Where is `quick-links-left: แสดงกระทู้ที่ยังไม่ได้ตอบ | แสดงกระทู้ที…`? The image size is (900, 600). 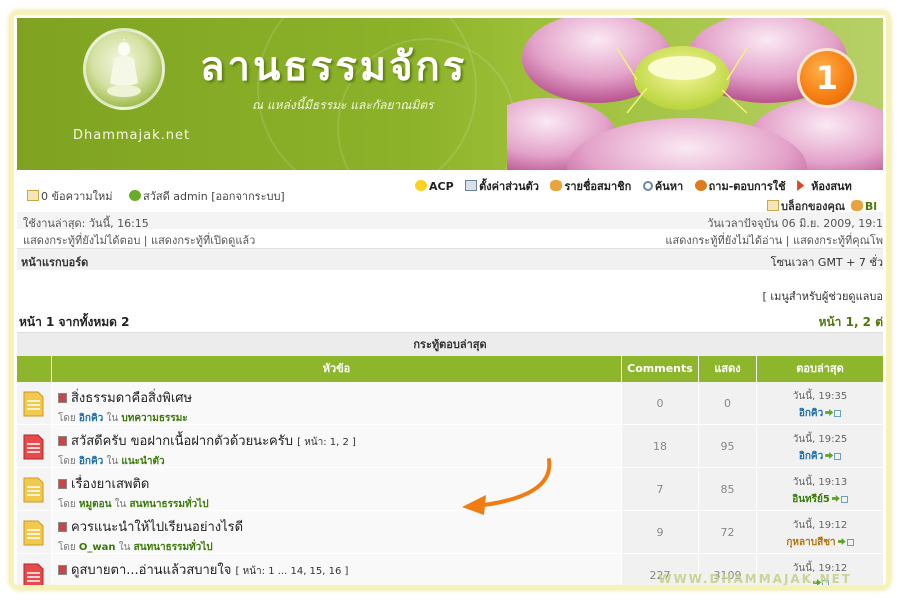
quick-links-left: แสดงกระทู้ที่ยังไม่ได้ตอบ | แสดงกระทู้ที… is located at coordinates (139, 240).